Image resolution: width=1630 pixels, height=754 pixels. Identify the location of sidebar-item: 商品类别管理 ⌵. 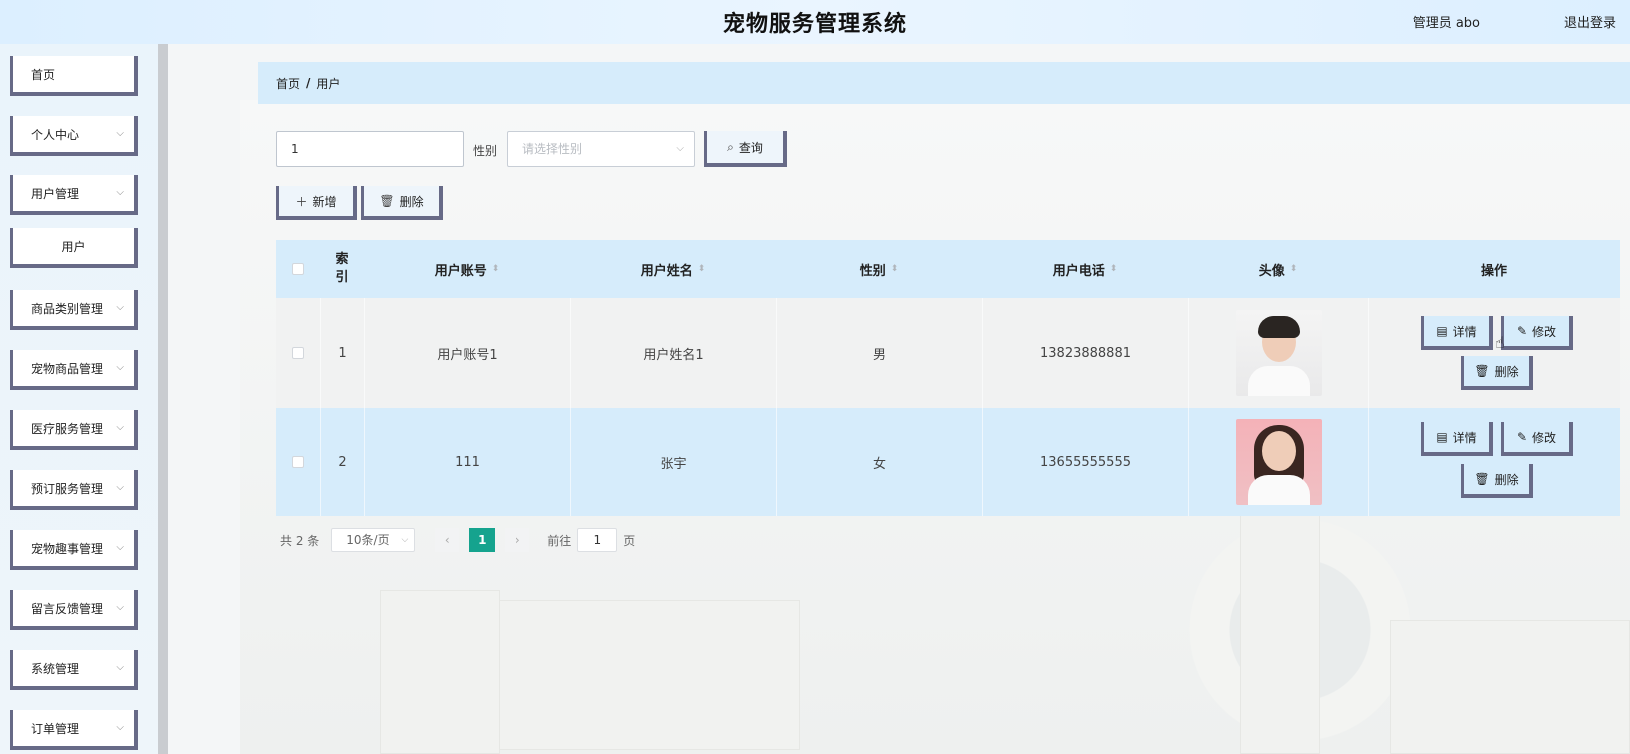
(74, 310).